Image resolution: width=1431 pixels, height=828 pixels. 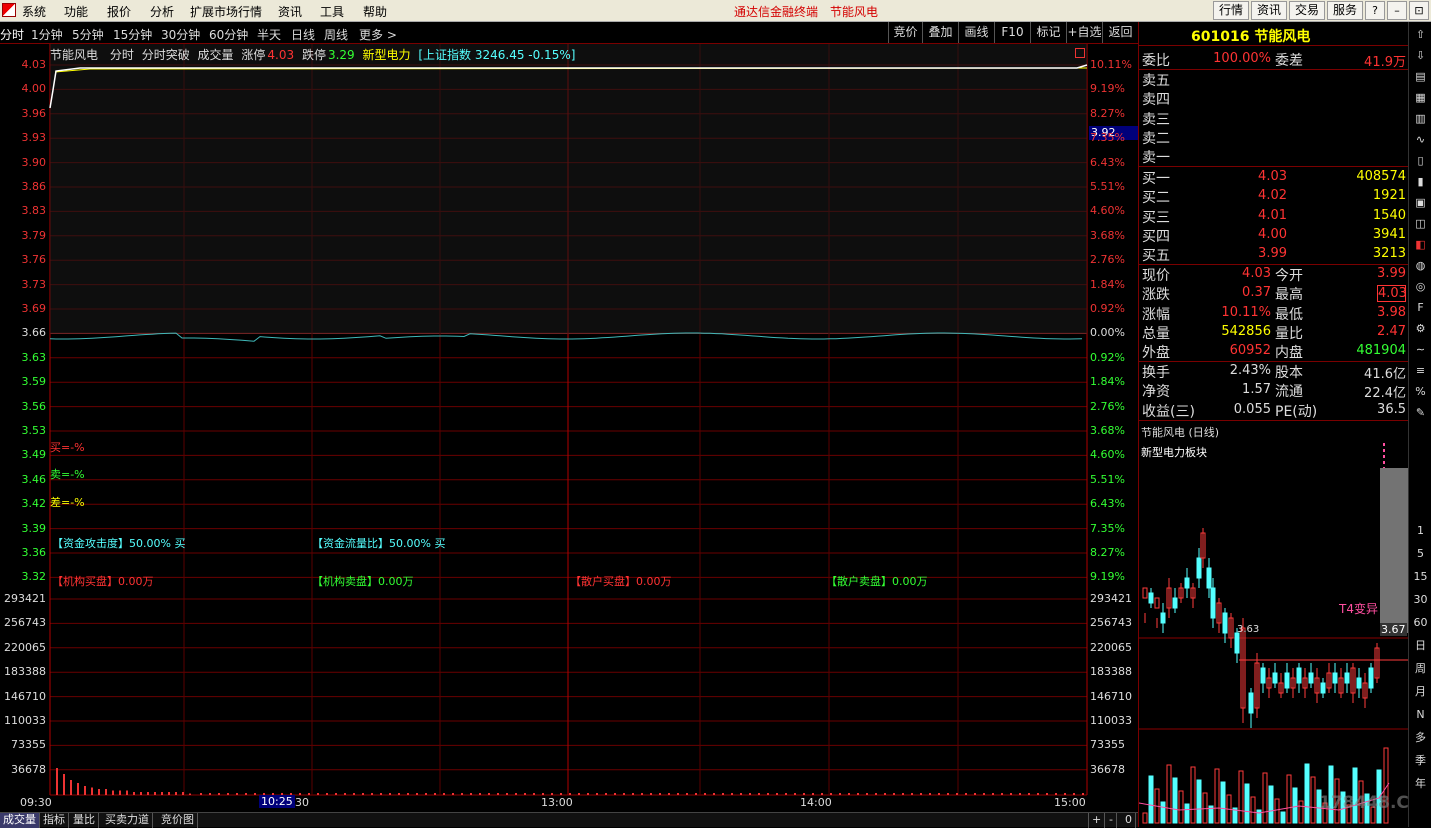 What do you see at coordinates (1420, 391) in the screenshot?
I see `percent-icon: %` at bounding box center [1420, 391].